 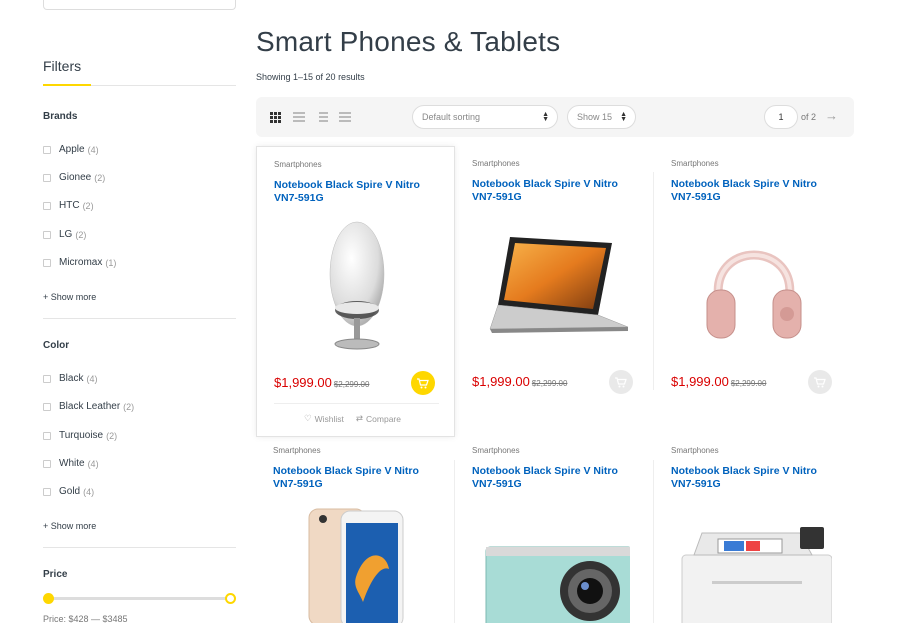 What do you see at coordinates (356, 565) in the screenshot?
I see `product-image-iphone` at bounding box center [356, 565].